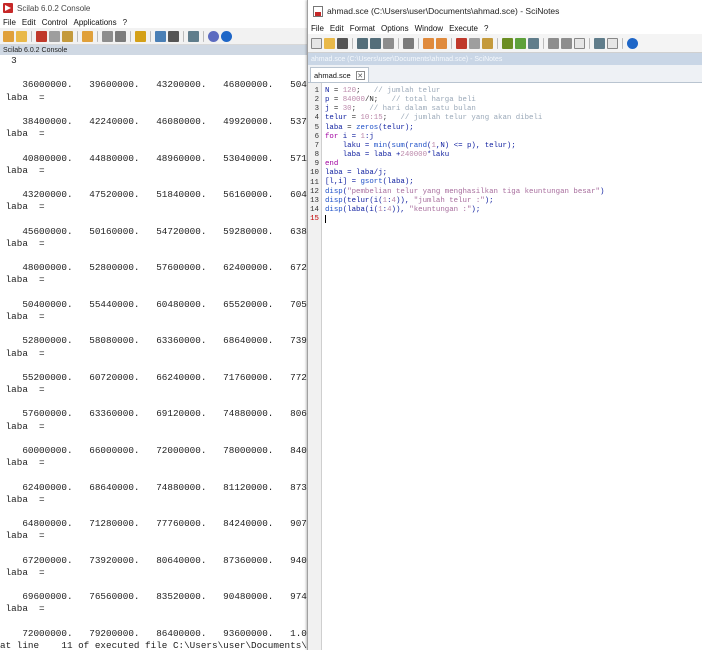 This screenshot has width=702, height=650. I want to click on scinotes-menu-options: Options, so click(395, 28).